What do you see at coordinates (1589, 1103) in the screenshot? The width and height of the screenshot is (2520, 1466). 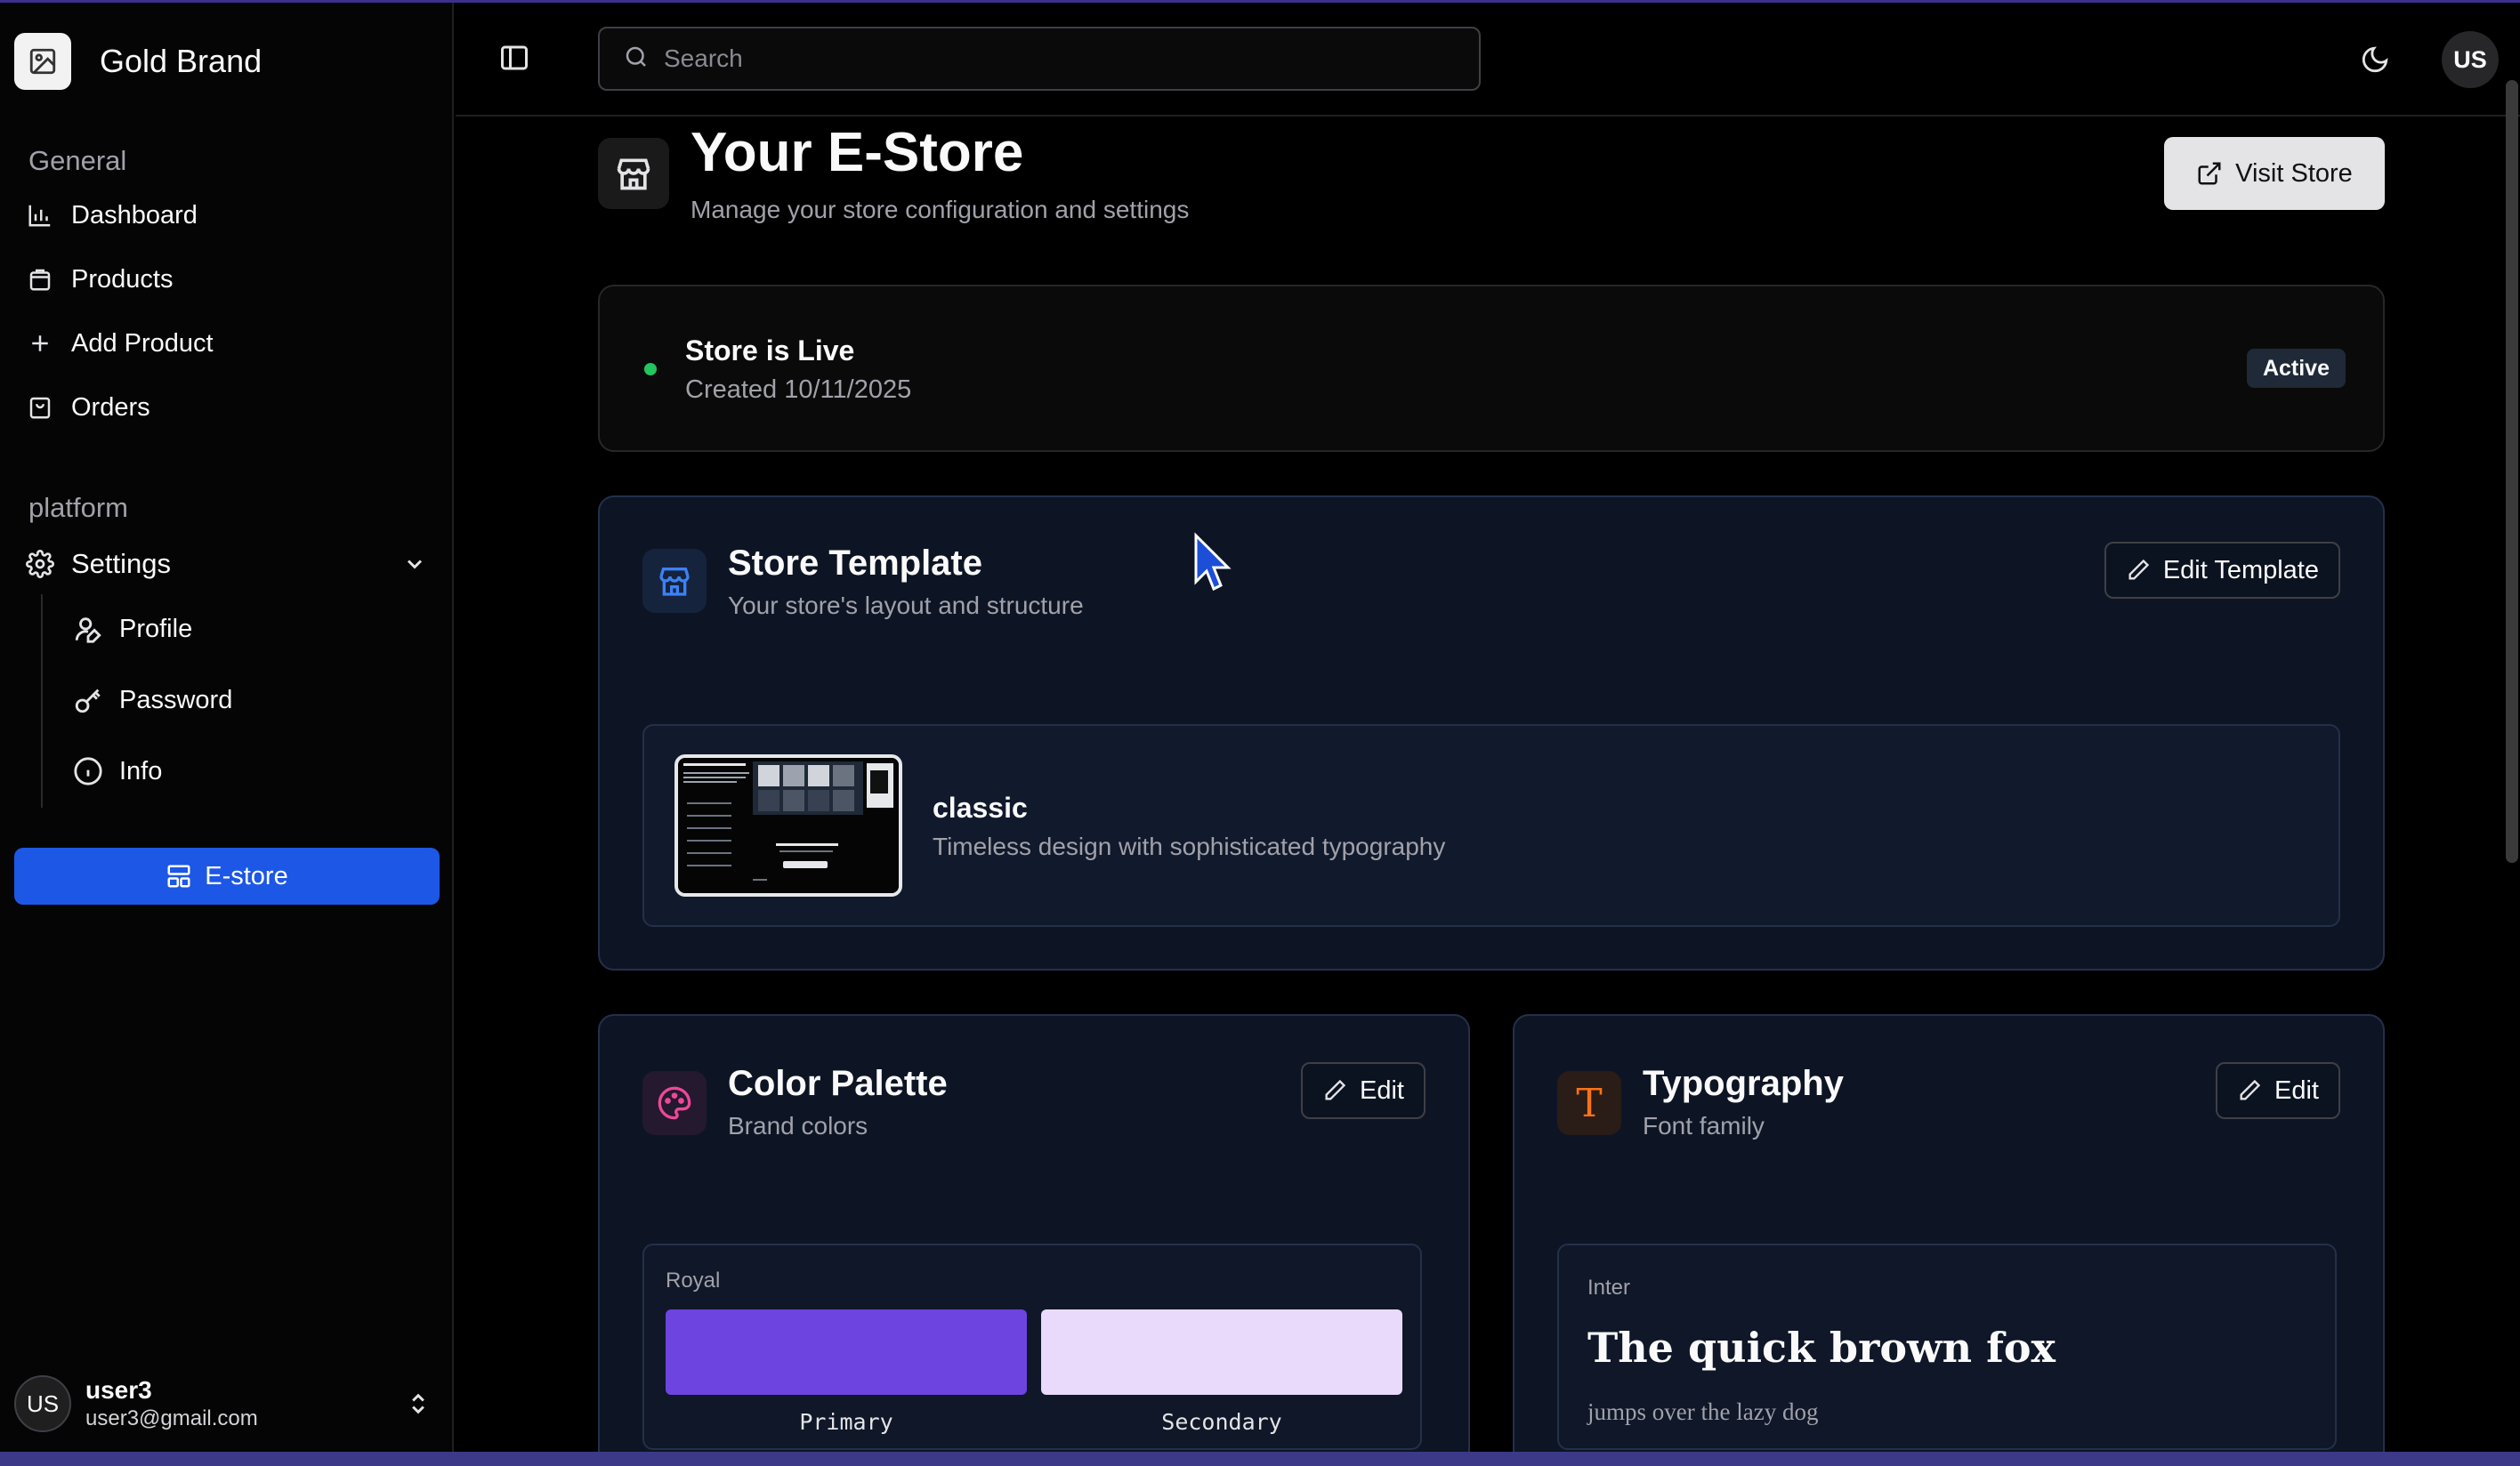 I see `type-letter-icon: T` at bounding box center [1589, 1103].